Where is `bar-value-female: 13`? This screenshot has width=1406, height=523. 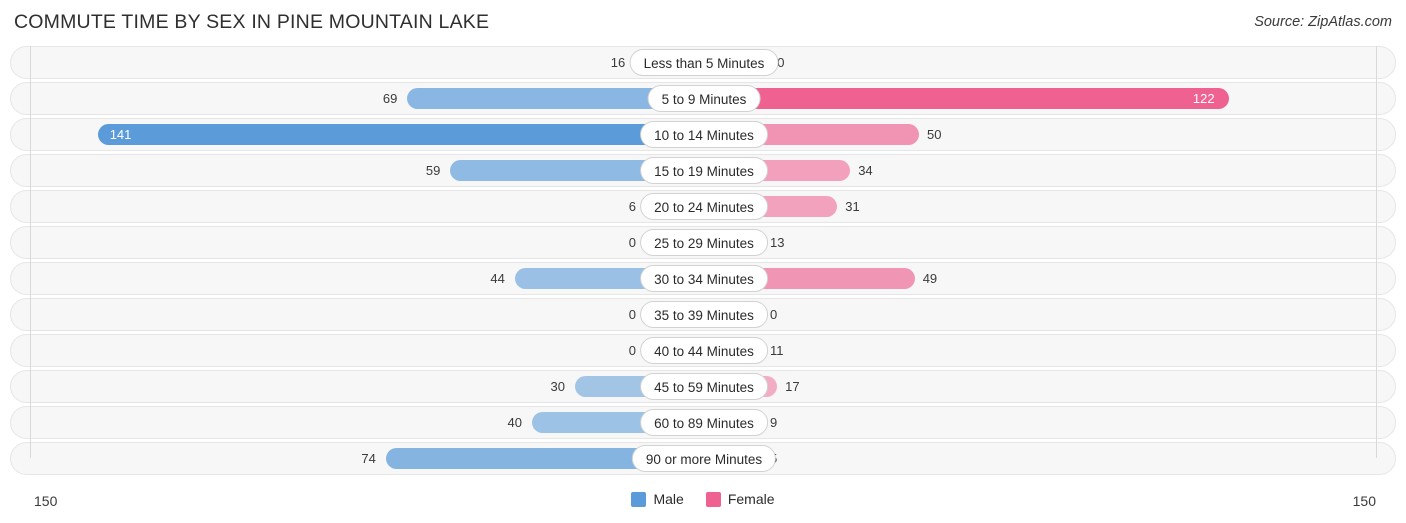 bar-value-female: 13 is located at coordinates (777, 242).